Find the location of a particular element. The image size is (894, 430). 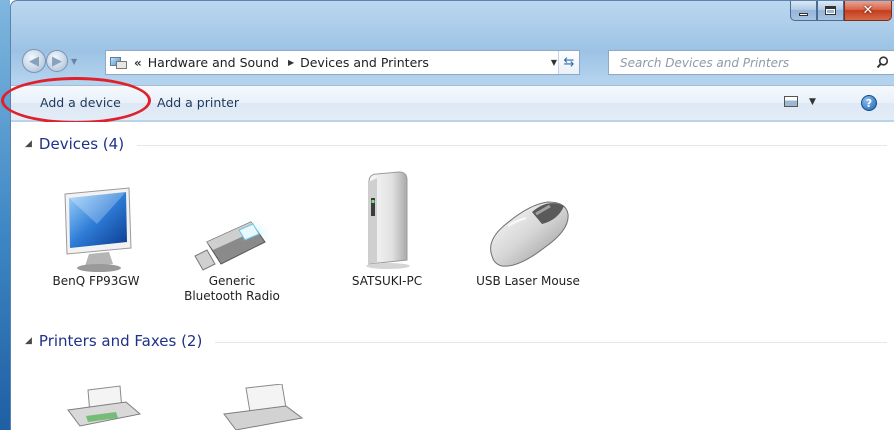

monitor-icon is located at coordinates (98, 229).